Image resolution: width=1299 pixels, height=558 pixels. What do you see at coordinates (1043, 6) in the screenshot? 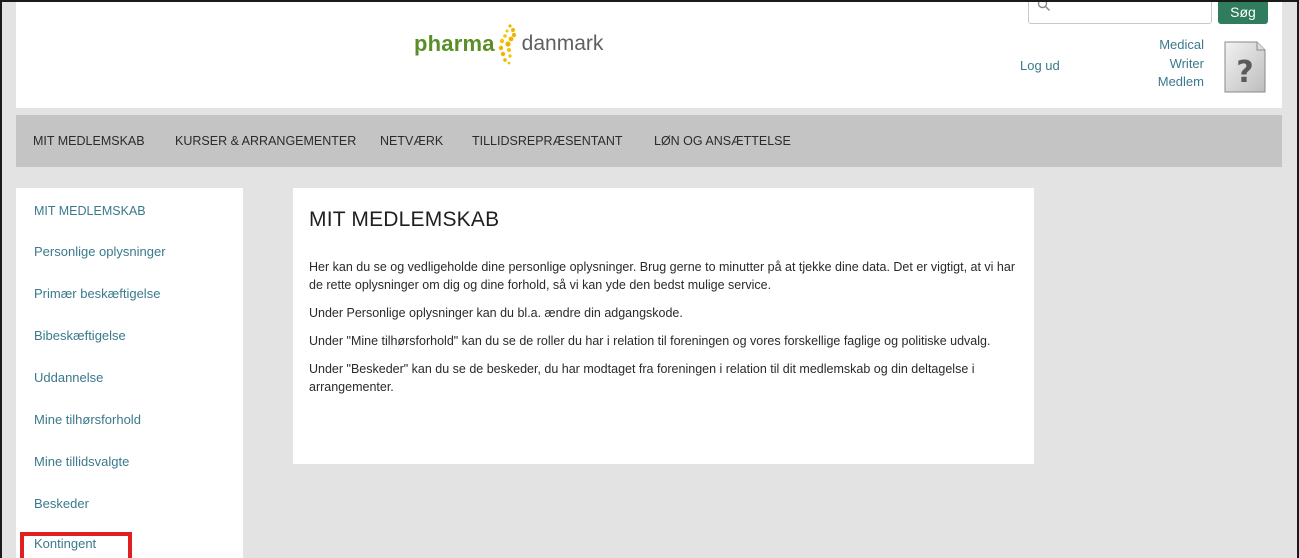
I see `search-icon` at bounding box center [1043, 6].